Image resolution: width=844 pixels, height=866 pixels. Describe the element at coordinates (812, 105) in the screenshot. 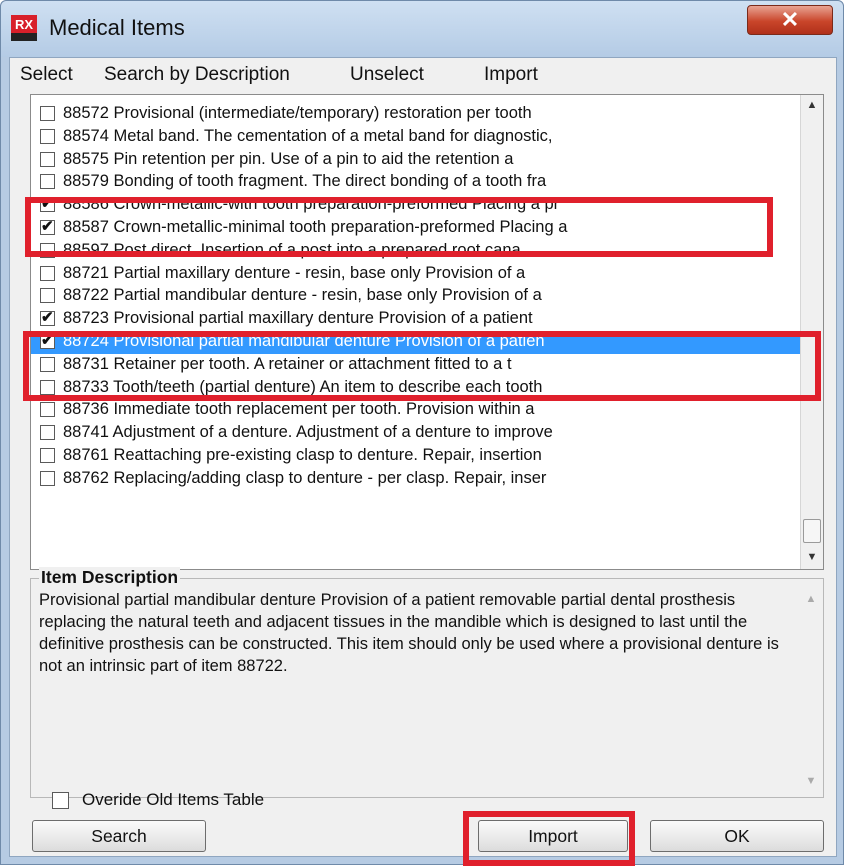

I see `scroll-up-icon: ▲` at that location.